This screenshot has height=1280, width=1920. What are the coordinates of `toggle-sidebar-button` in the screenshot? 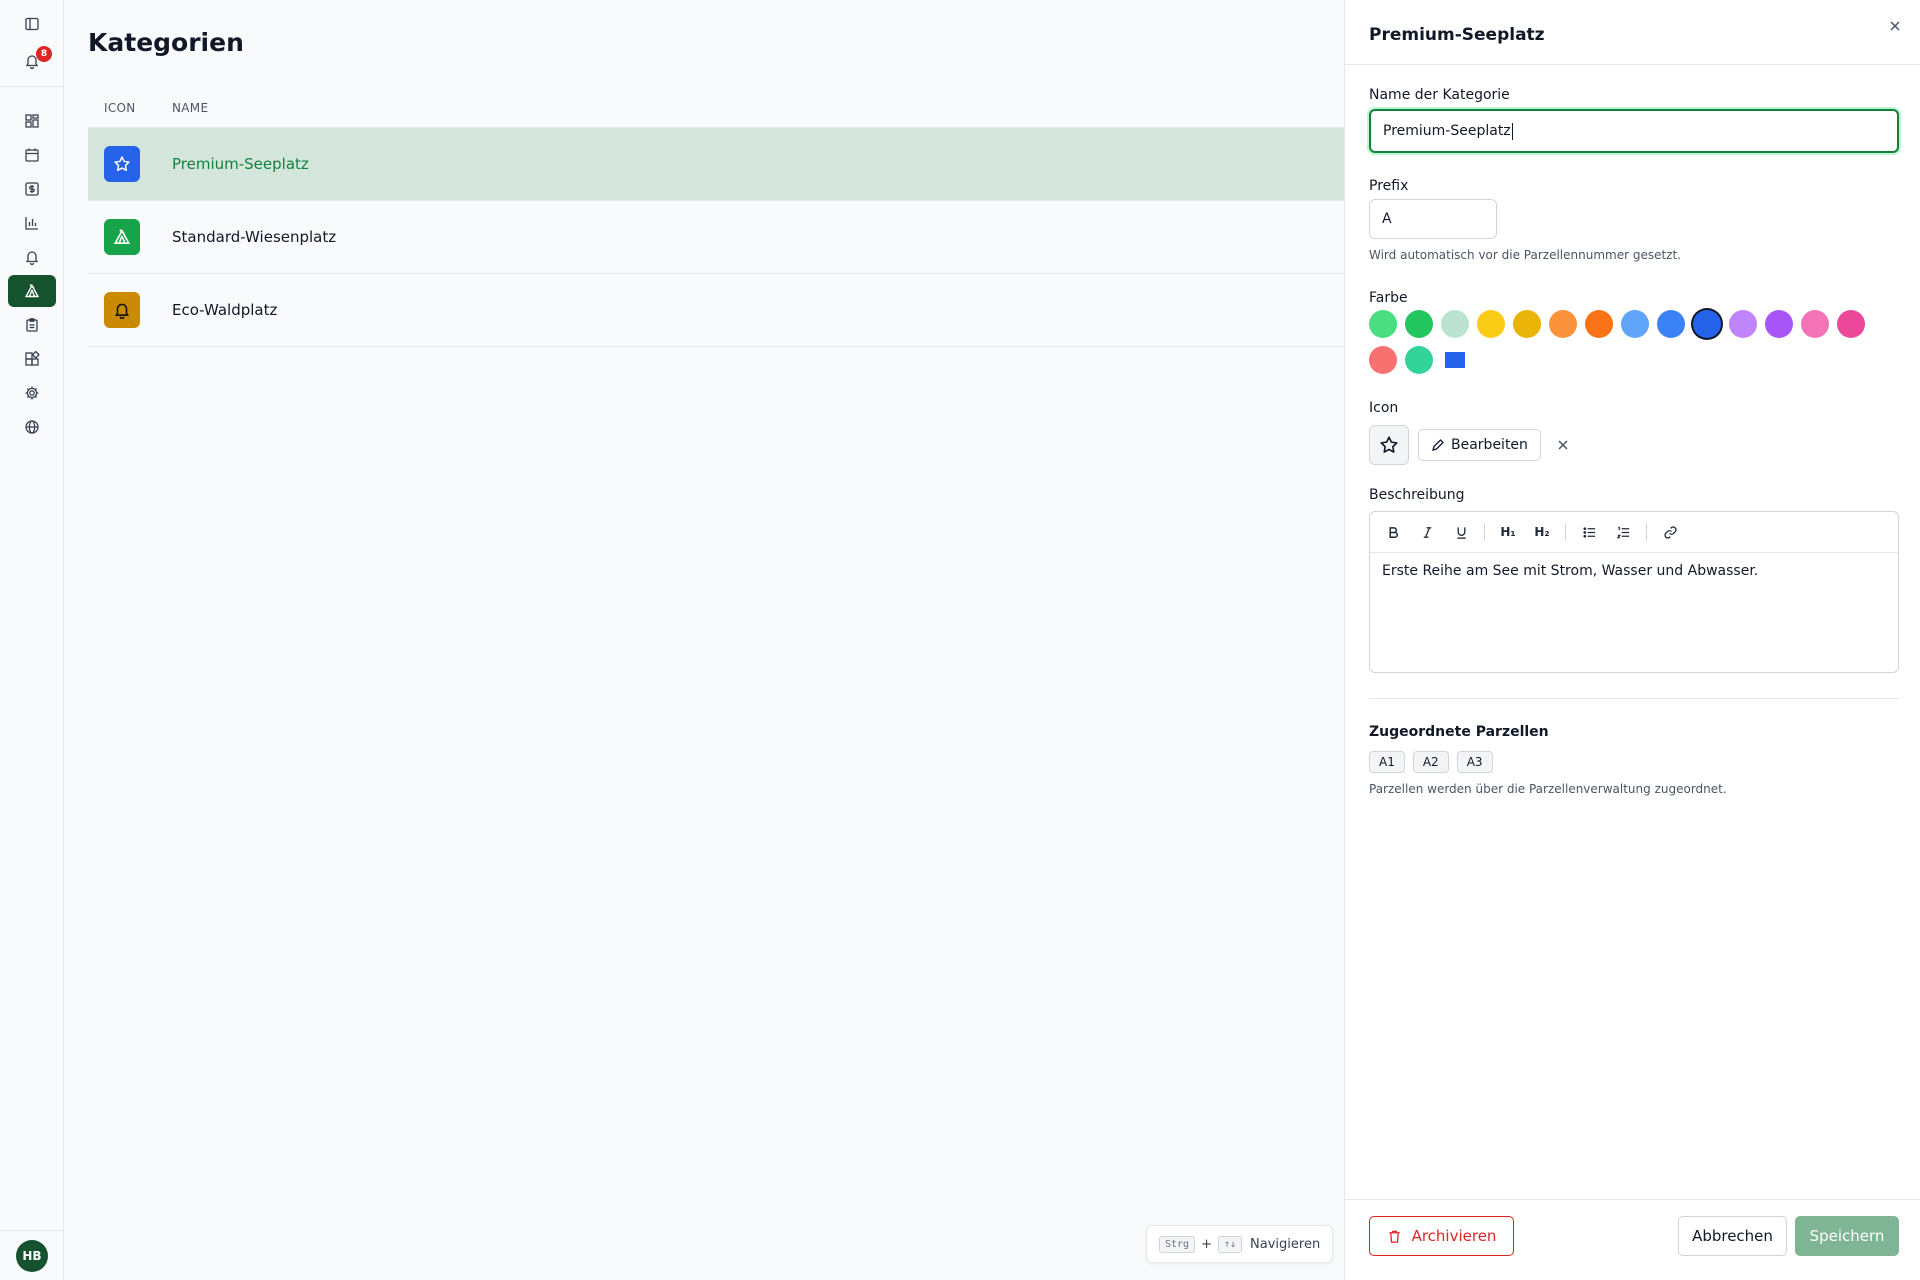 It's located at (32, 24).